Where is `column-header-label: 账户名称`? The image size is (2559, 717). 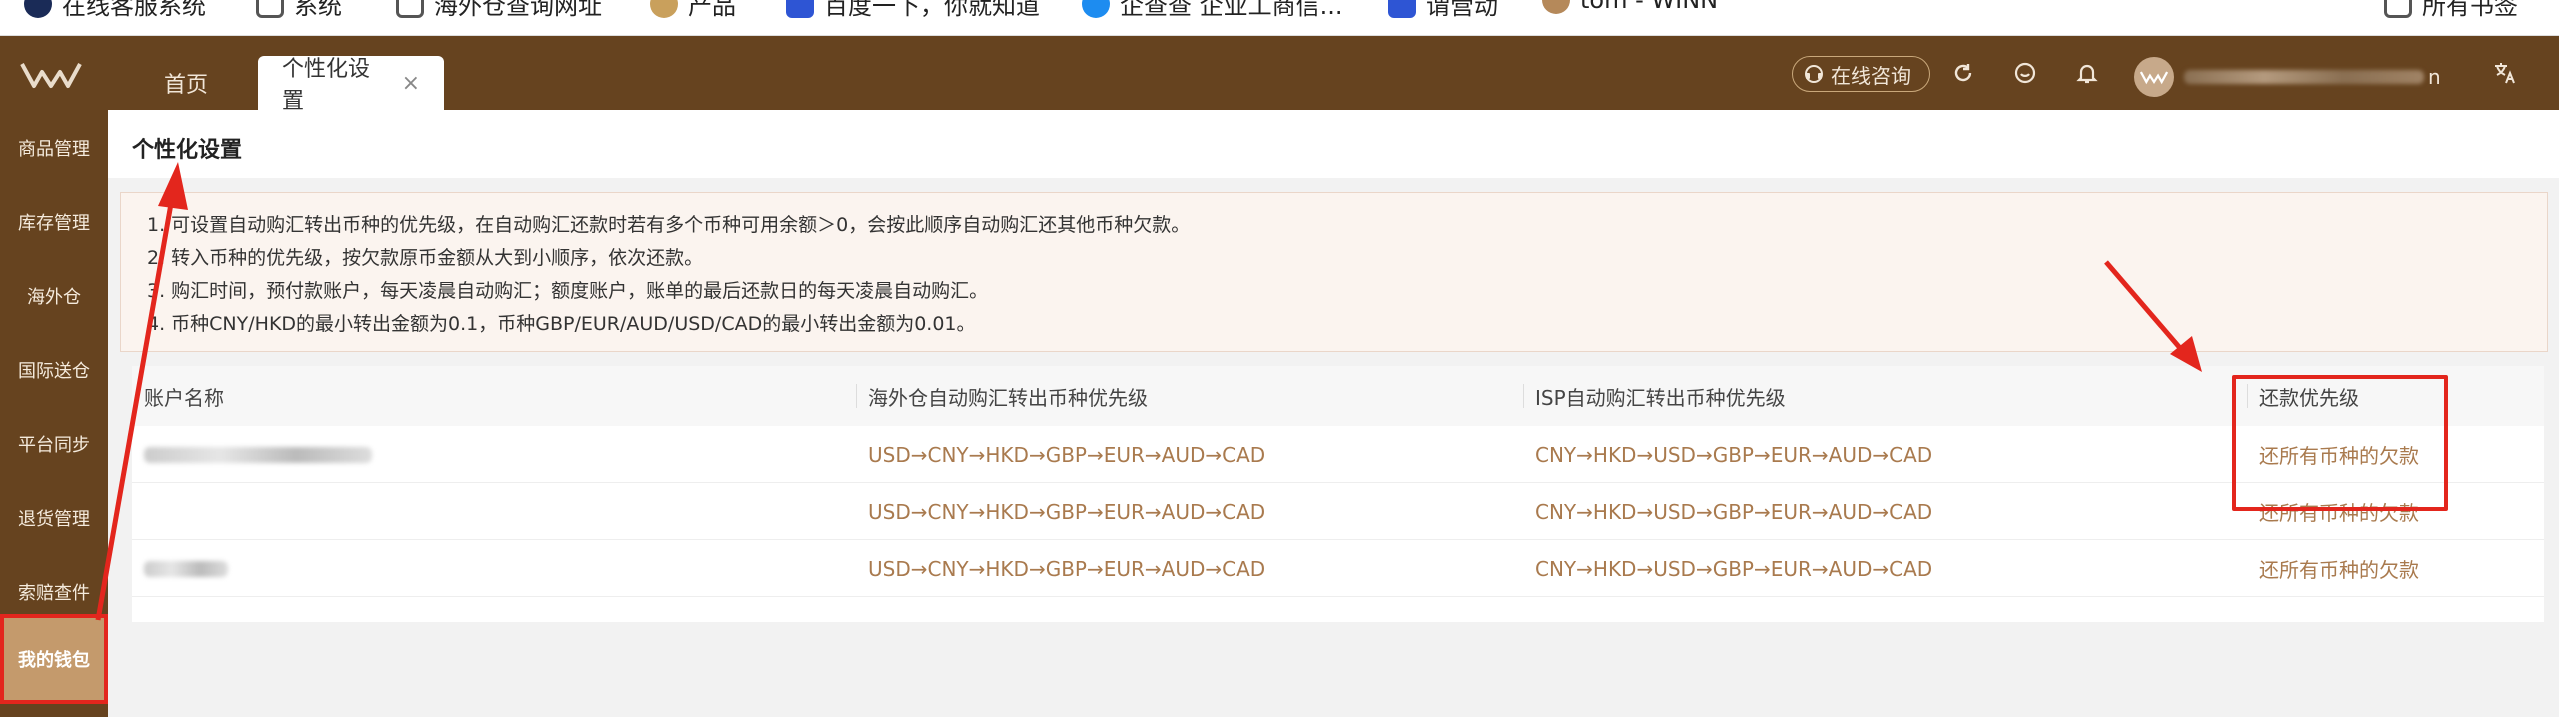
column-header-label: 账户名称 is located at coordinates (184, 397).